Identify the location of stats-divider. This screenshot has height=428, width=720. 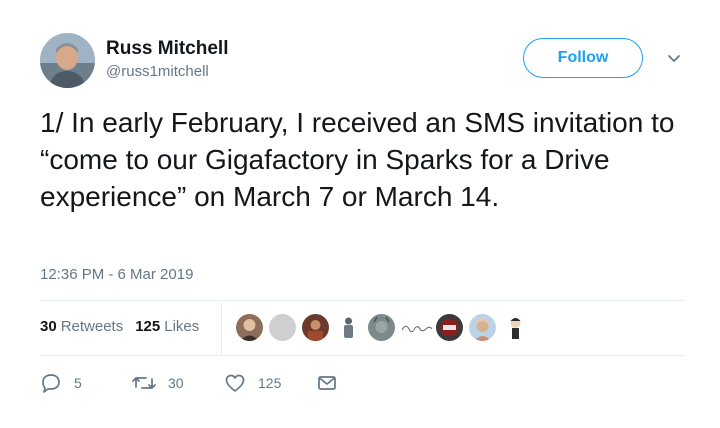
(221, 328).